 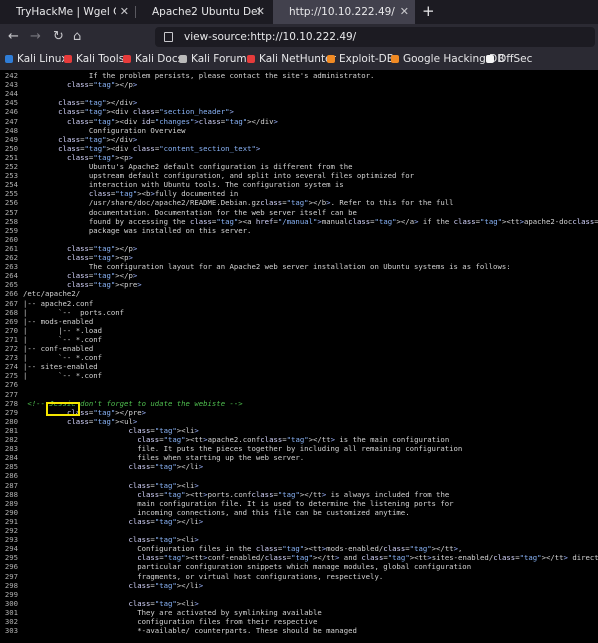 I want to click on source-line: 287 class="tag"><li>, so click(x=99, y=485).